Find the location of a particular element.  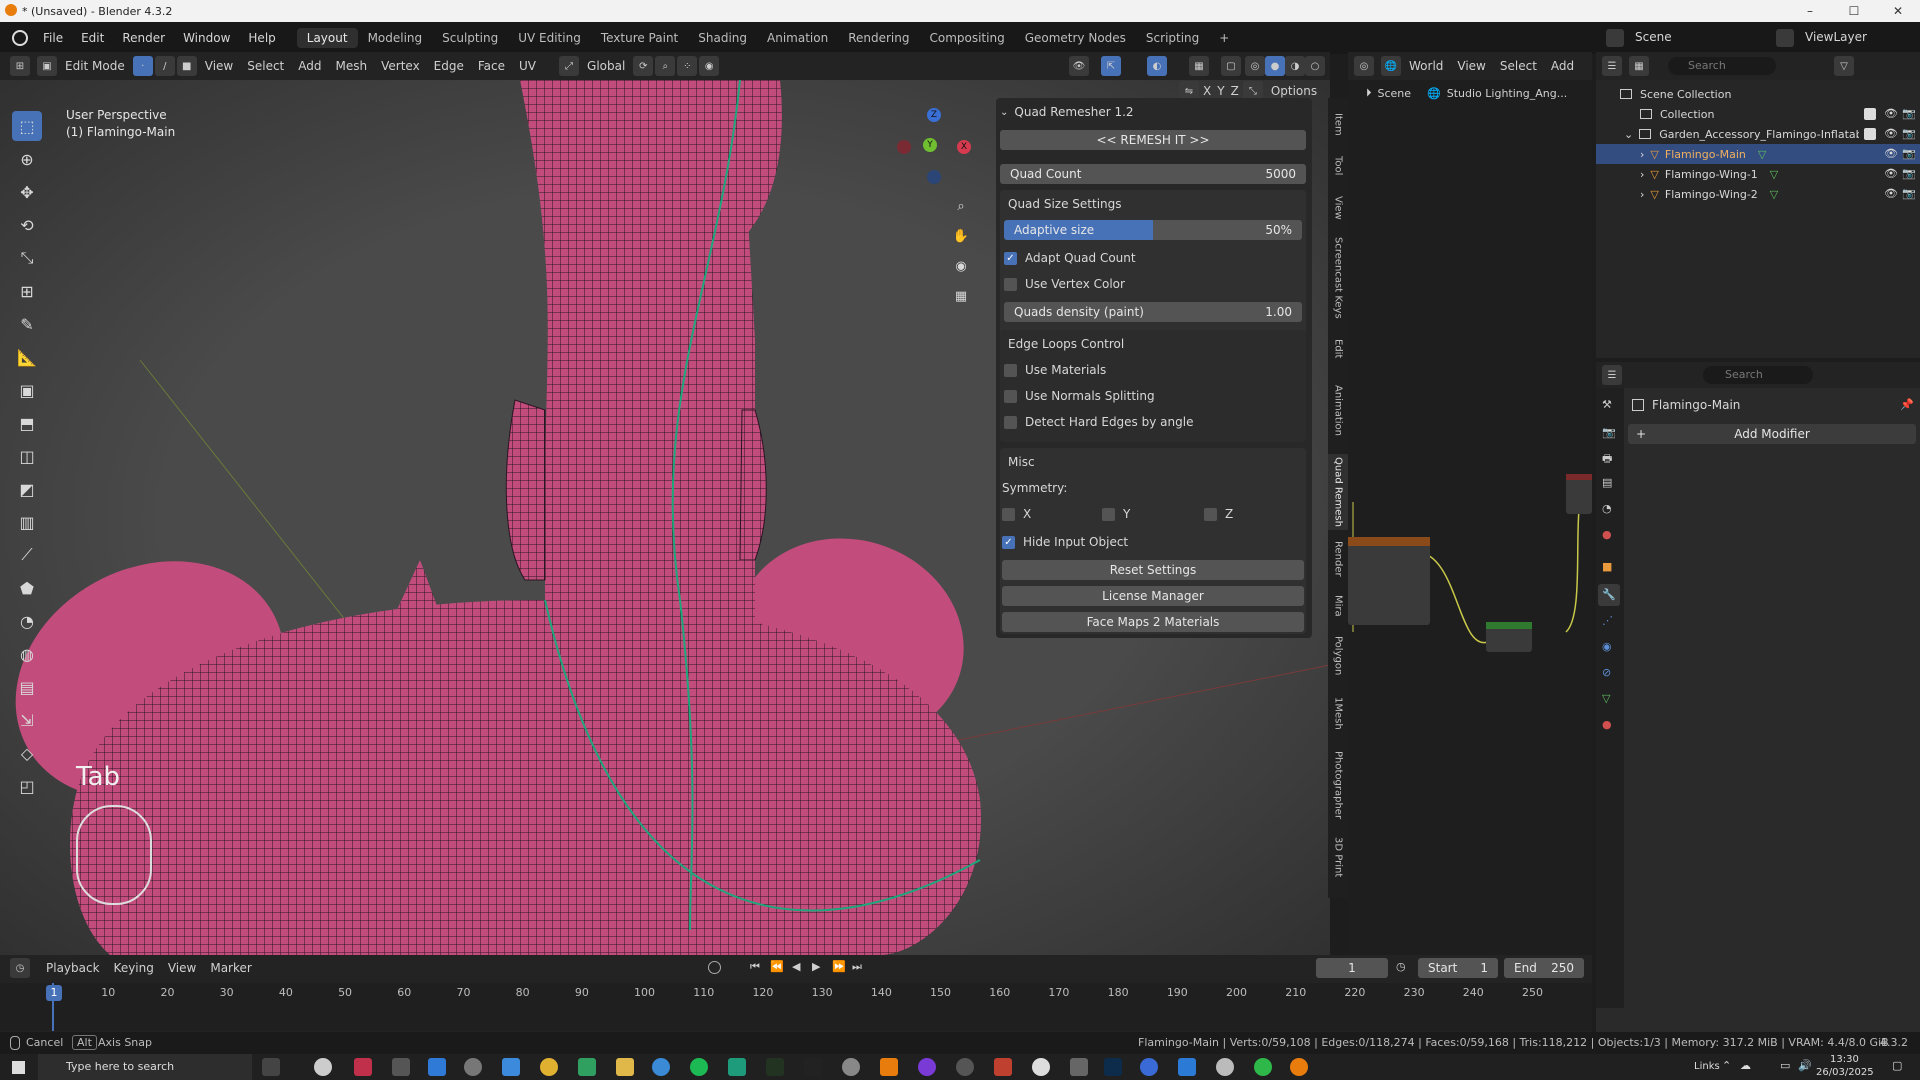

filter-icon: ▽ is located at coordinates (1844, 66).